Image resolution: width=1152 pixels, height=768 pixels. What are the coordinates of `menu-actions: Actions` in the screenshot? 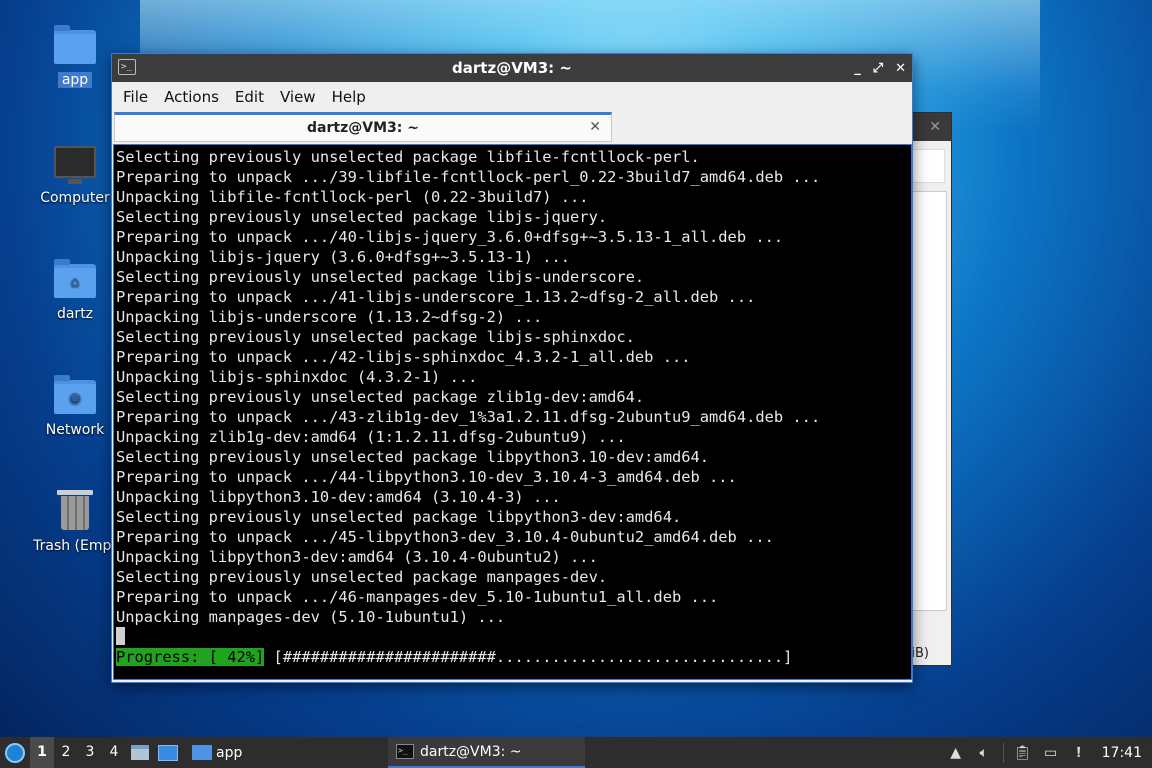 It's located at (191, 97).